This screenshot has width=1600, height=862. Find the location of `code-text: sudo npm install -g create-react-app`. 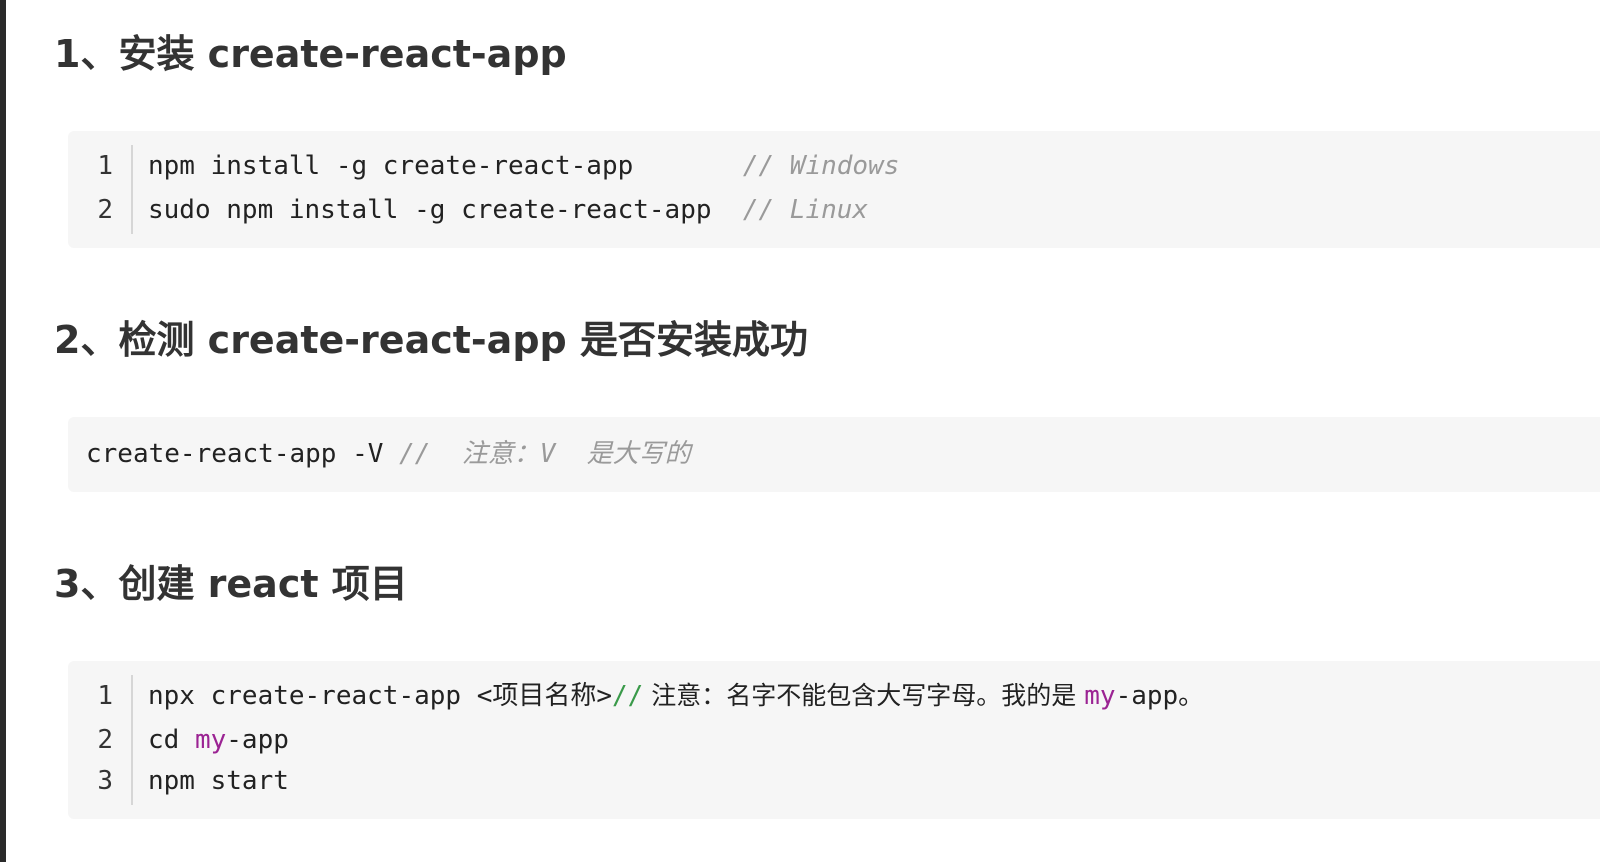

code-text: sudo npm install -g create-react-app is located at coordinates (445, 210).